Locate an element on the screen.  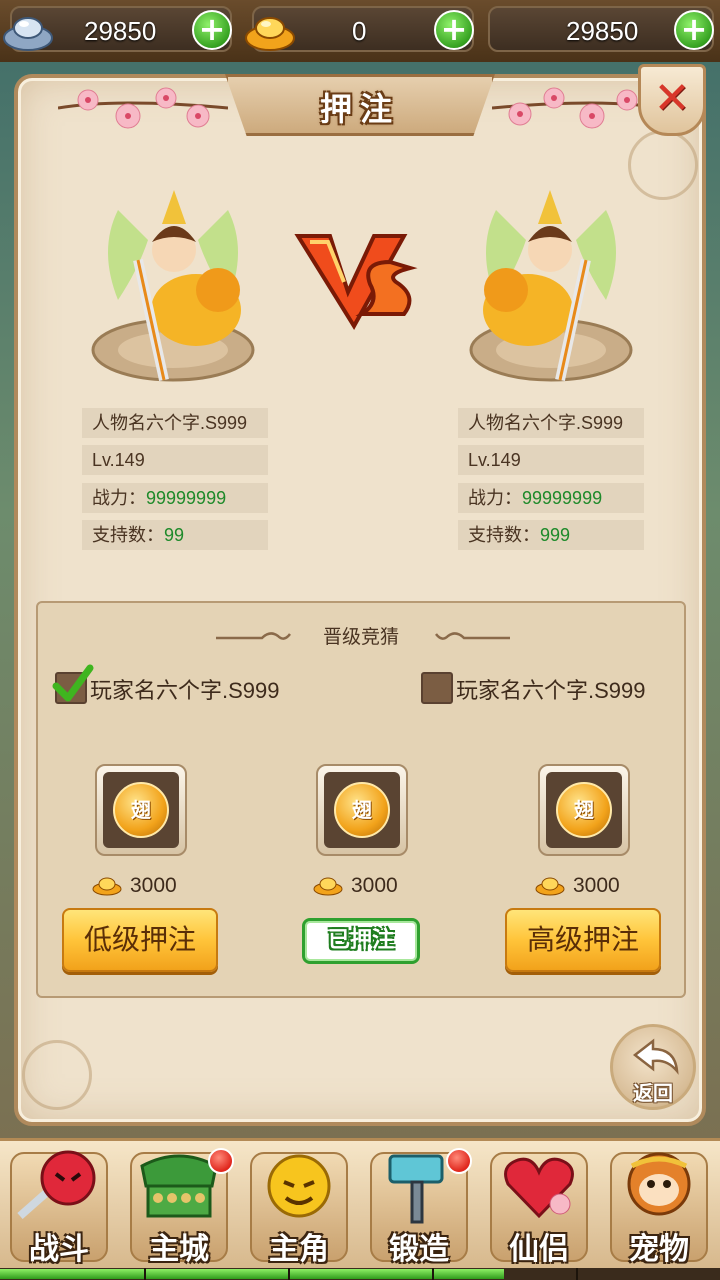
nav-label: 战斗 is located at coordinates (59, 1249).